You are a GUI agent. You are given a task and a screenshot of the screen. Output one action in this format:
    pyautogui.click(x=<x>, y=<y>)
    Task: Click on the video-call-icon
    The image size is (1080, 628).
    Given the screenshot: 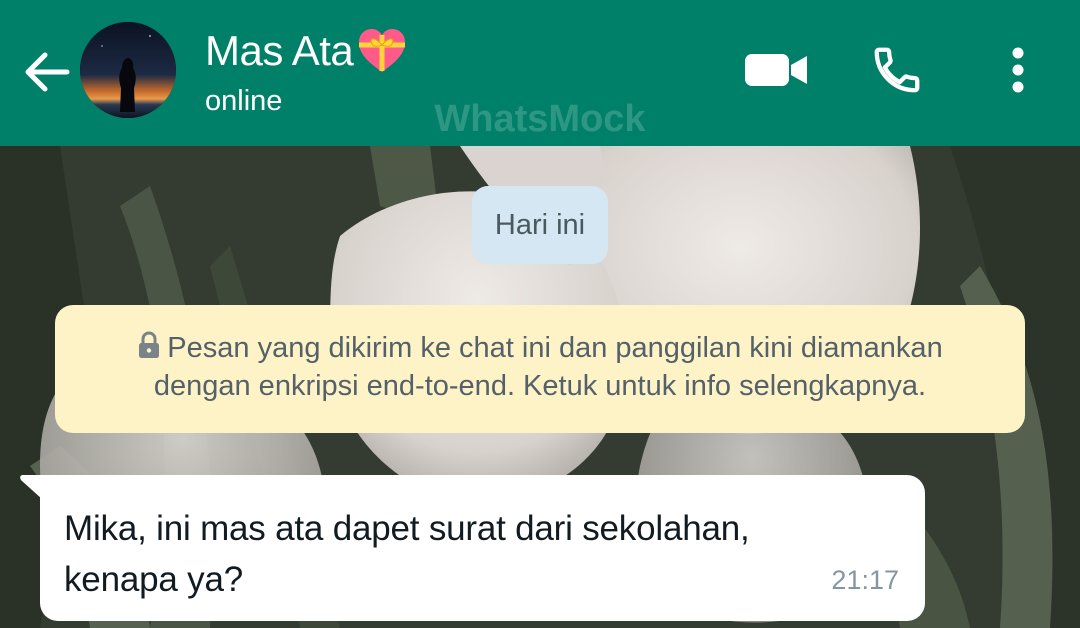 What is the action you would take?
    pyautogui.click(x=776, y=70)
    